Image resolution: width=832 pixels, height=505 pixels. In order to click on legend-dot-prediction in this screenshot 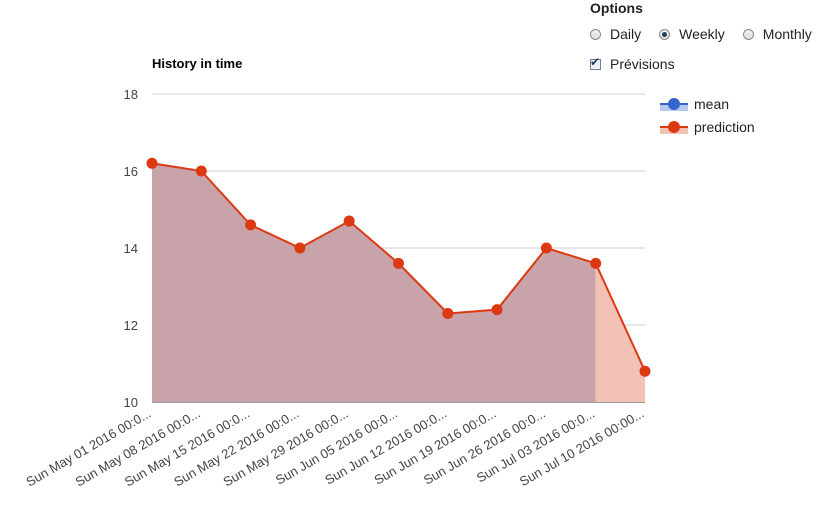, I will do `click(674, 126)`.